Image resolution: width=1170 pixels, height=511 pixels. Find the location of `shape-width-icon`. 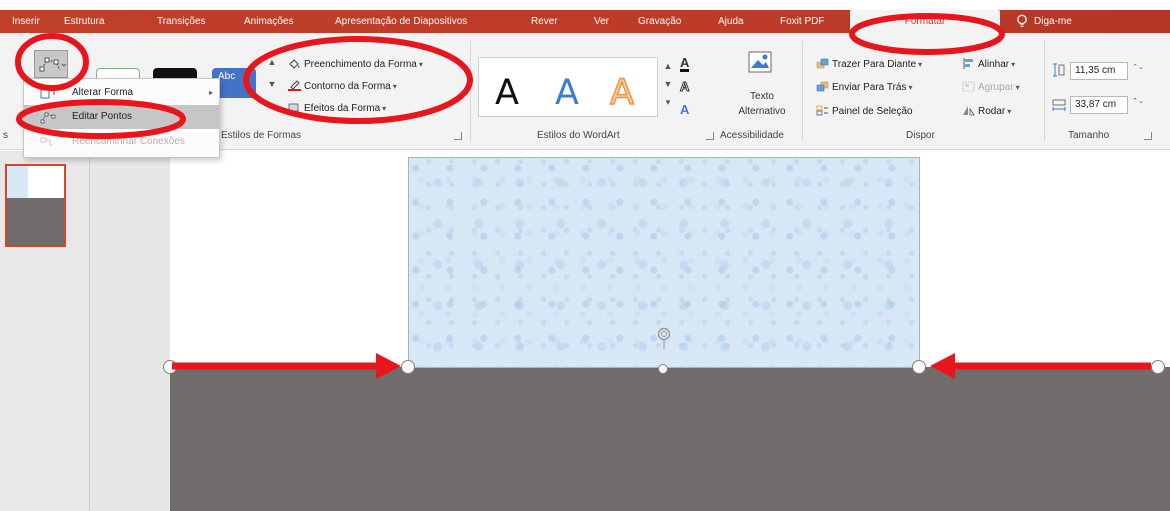

shape-width-icon is located at coordinates (1059, 105).